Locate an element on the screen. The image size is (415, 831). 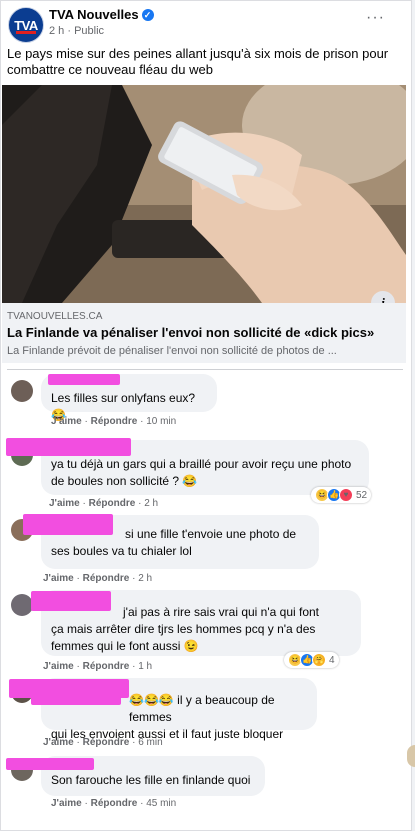
link-domain: TVANOUVELLES.CA is located at coordinates (55, 316).